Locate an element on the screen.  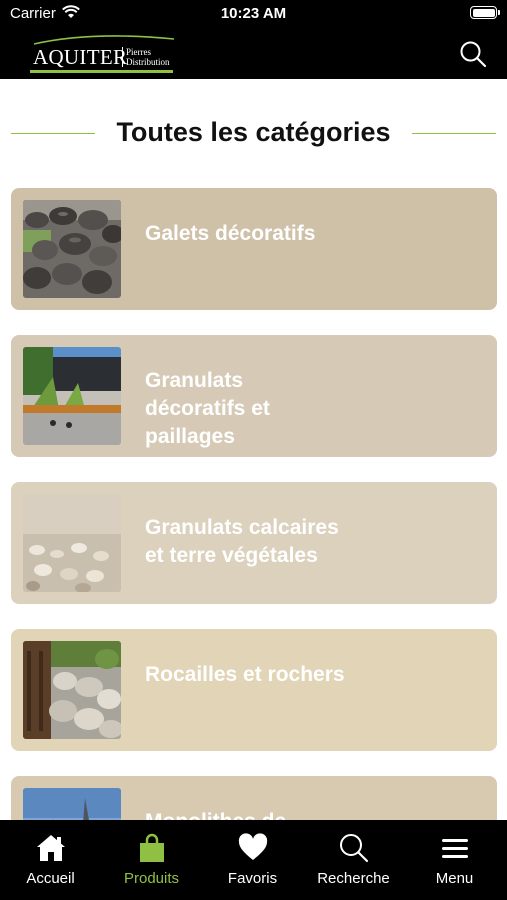
menu-icon is located at coordinates (454, 848).